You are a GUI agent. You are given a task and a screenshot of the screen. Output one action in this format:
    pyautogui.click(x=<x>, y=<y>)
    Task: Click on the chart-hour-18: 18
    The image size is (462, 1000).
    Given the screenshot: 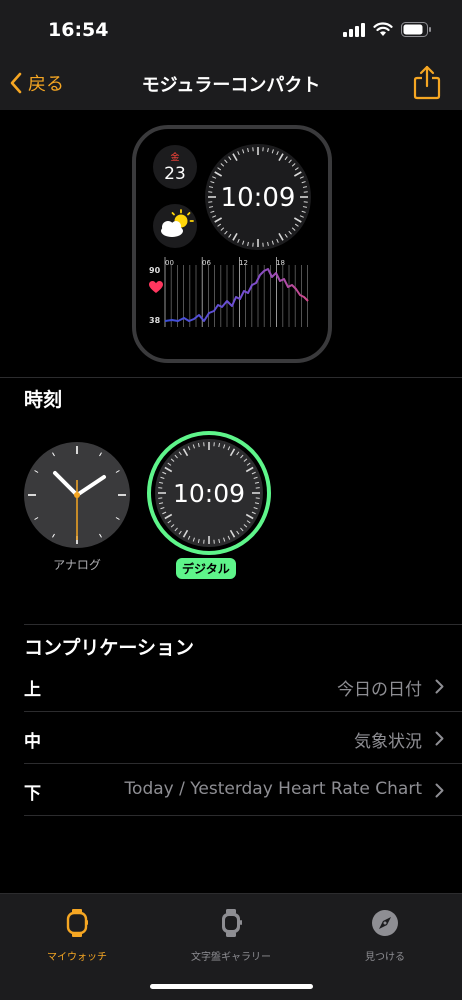 What is the action you would take?
    pyautogui.click(x=280, y=263)
    